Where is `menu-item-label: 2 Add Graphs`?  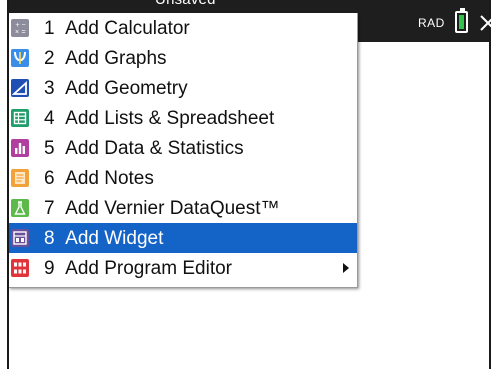 menu-item-label: 2 Add Graphs is located at coordinates (105, 58).